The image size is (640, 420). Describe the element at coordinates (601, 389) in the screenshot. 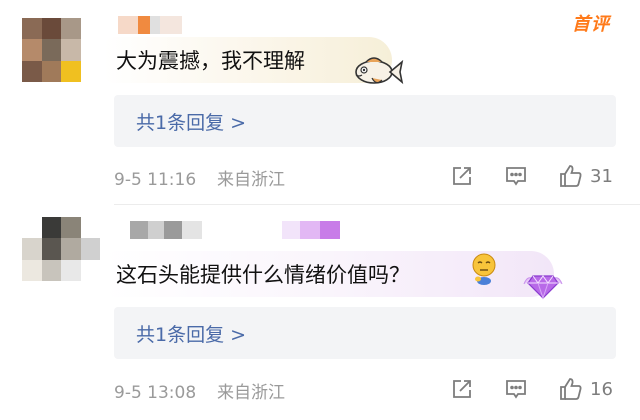

I see `like-count: 16` at that location.